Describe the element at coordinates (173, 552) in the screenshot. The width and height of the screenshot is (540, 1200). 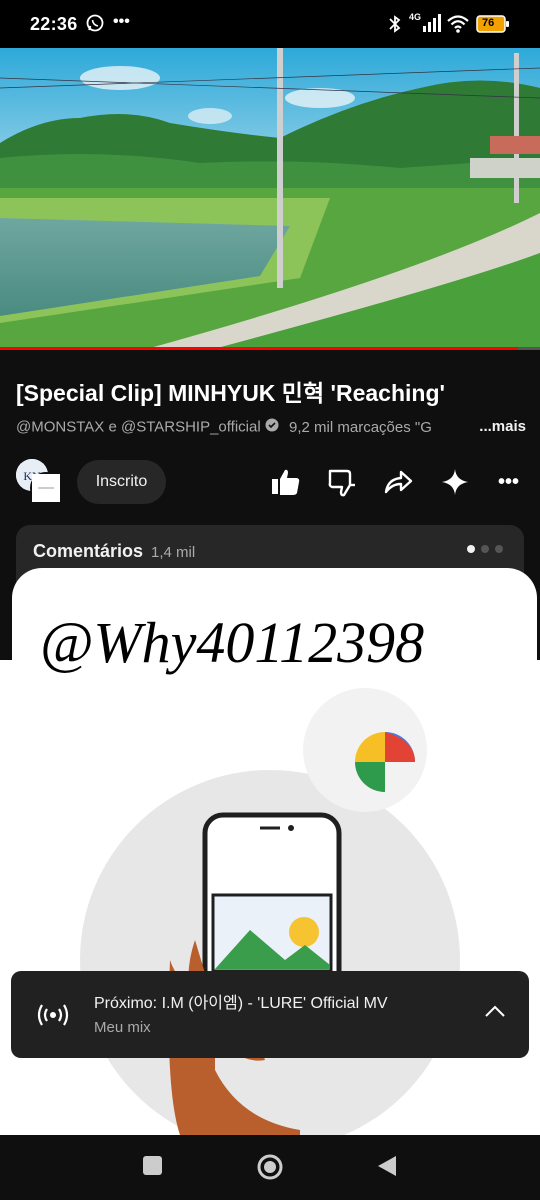
I see `comments-count: 1,4 mil` at that location.